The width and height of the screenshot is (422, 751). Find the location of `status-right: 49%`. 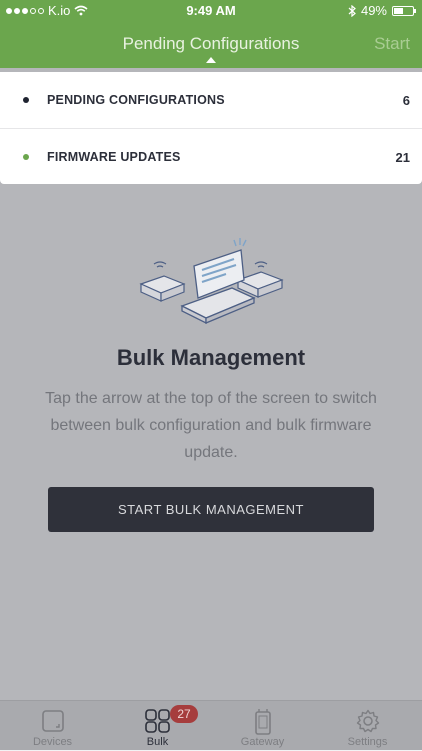

status-right: 49% is located at coordinates (382, 10).